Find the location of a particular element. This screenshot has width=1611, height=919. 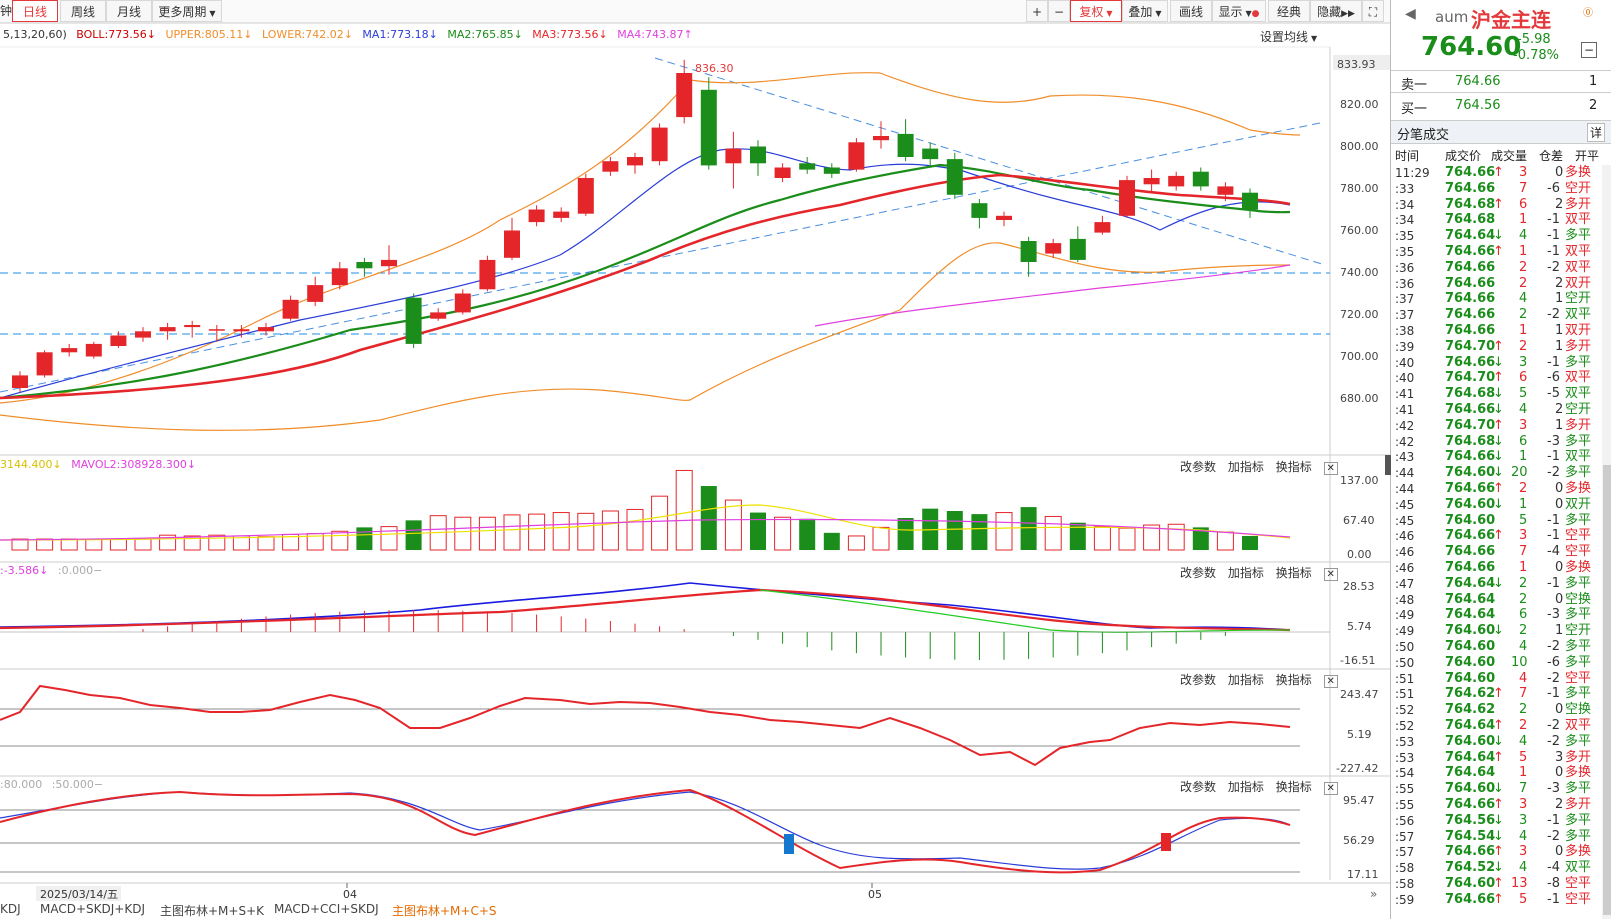

draw-line-button: 画线 is located at coordinates (1191, 11).